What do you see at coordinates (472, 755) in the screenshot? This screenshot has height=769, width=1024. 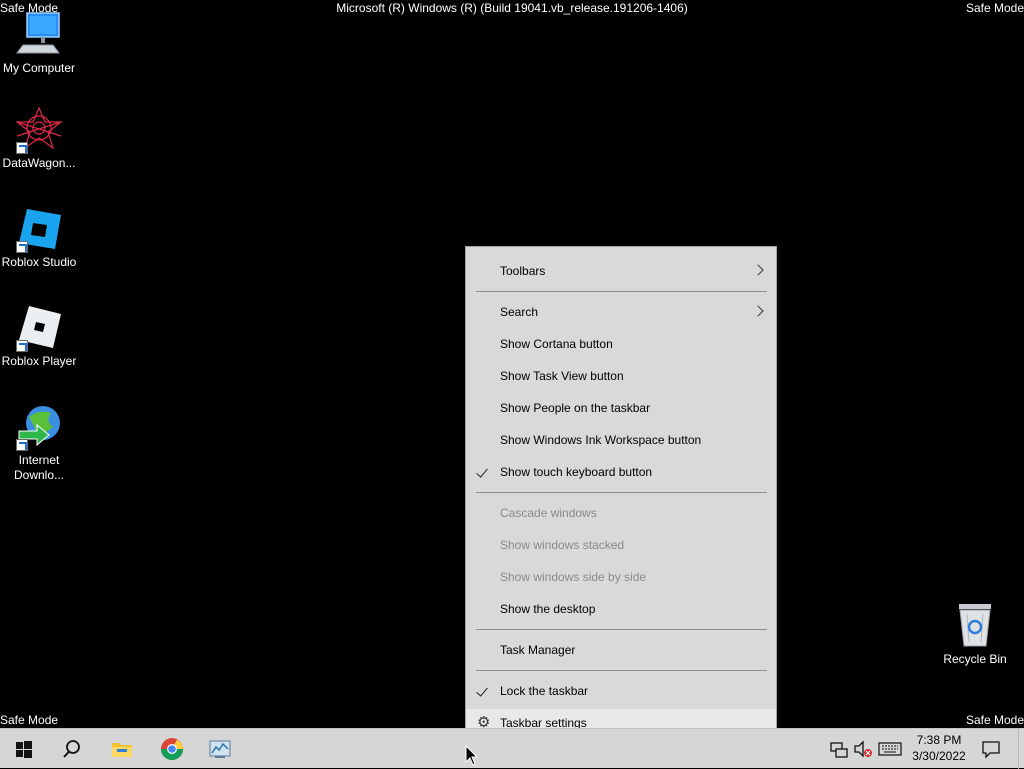 I see `mouse-pointer-icon` at bounding box center [472, 755].